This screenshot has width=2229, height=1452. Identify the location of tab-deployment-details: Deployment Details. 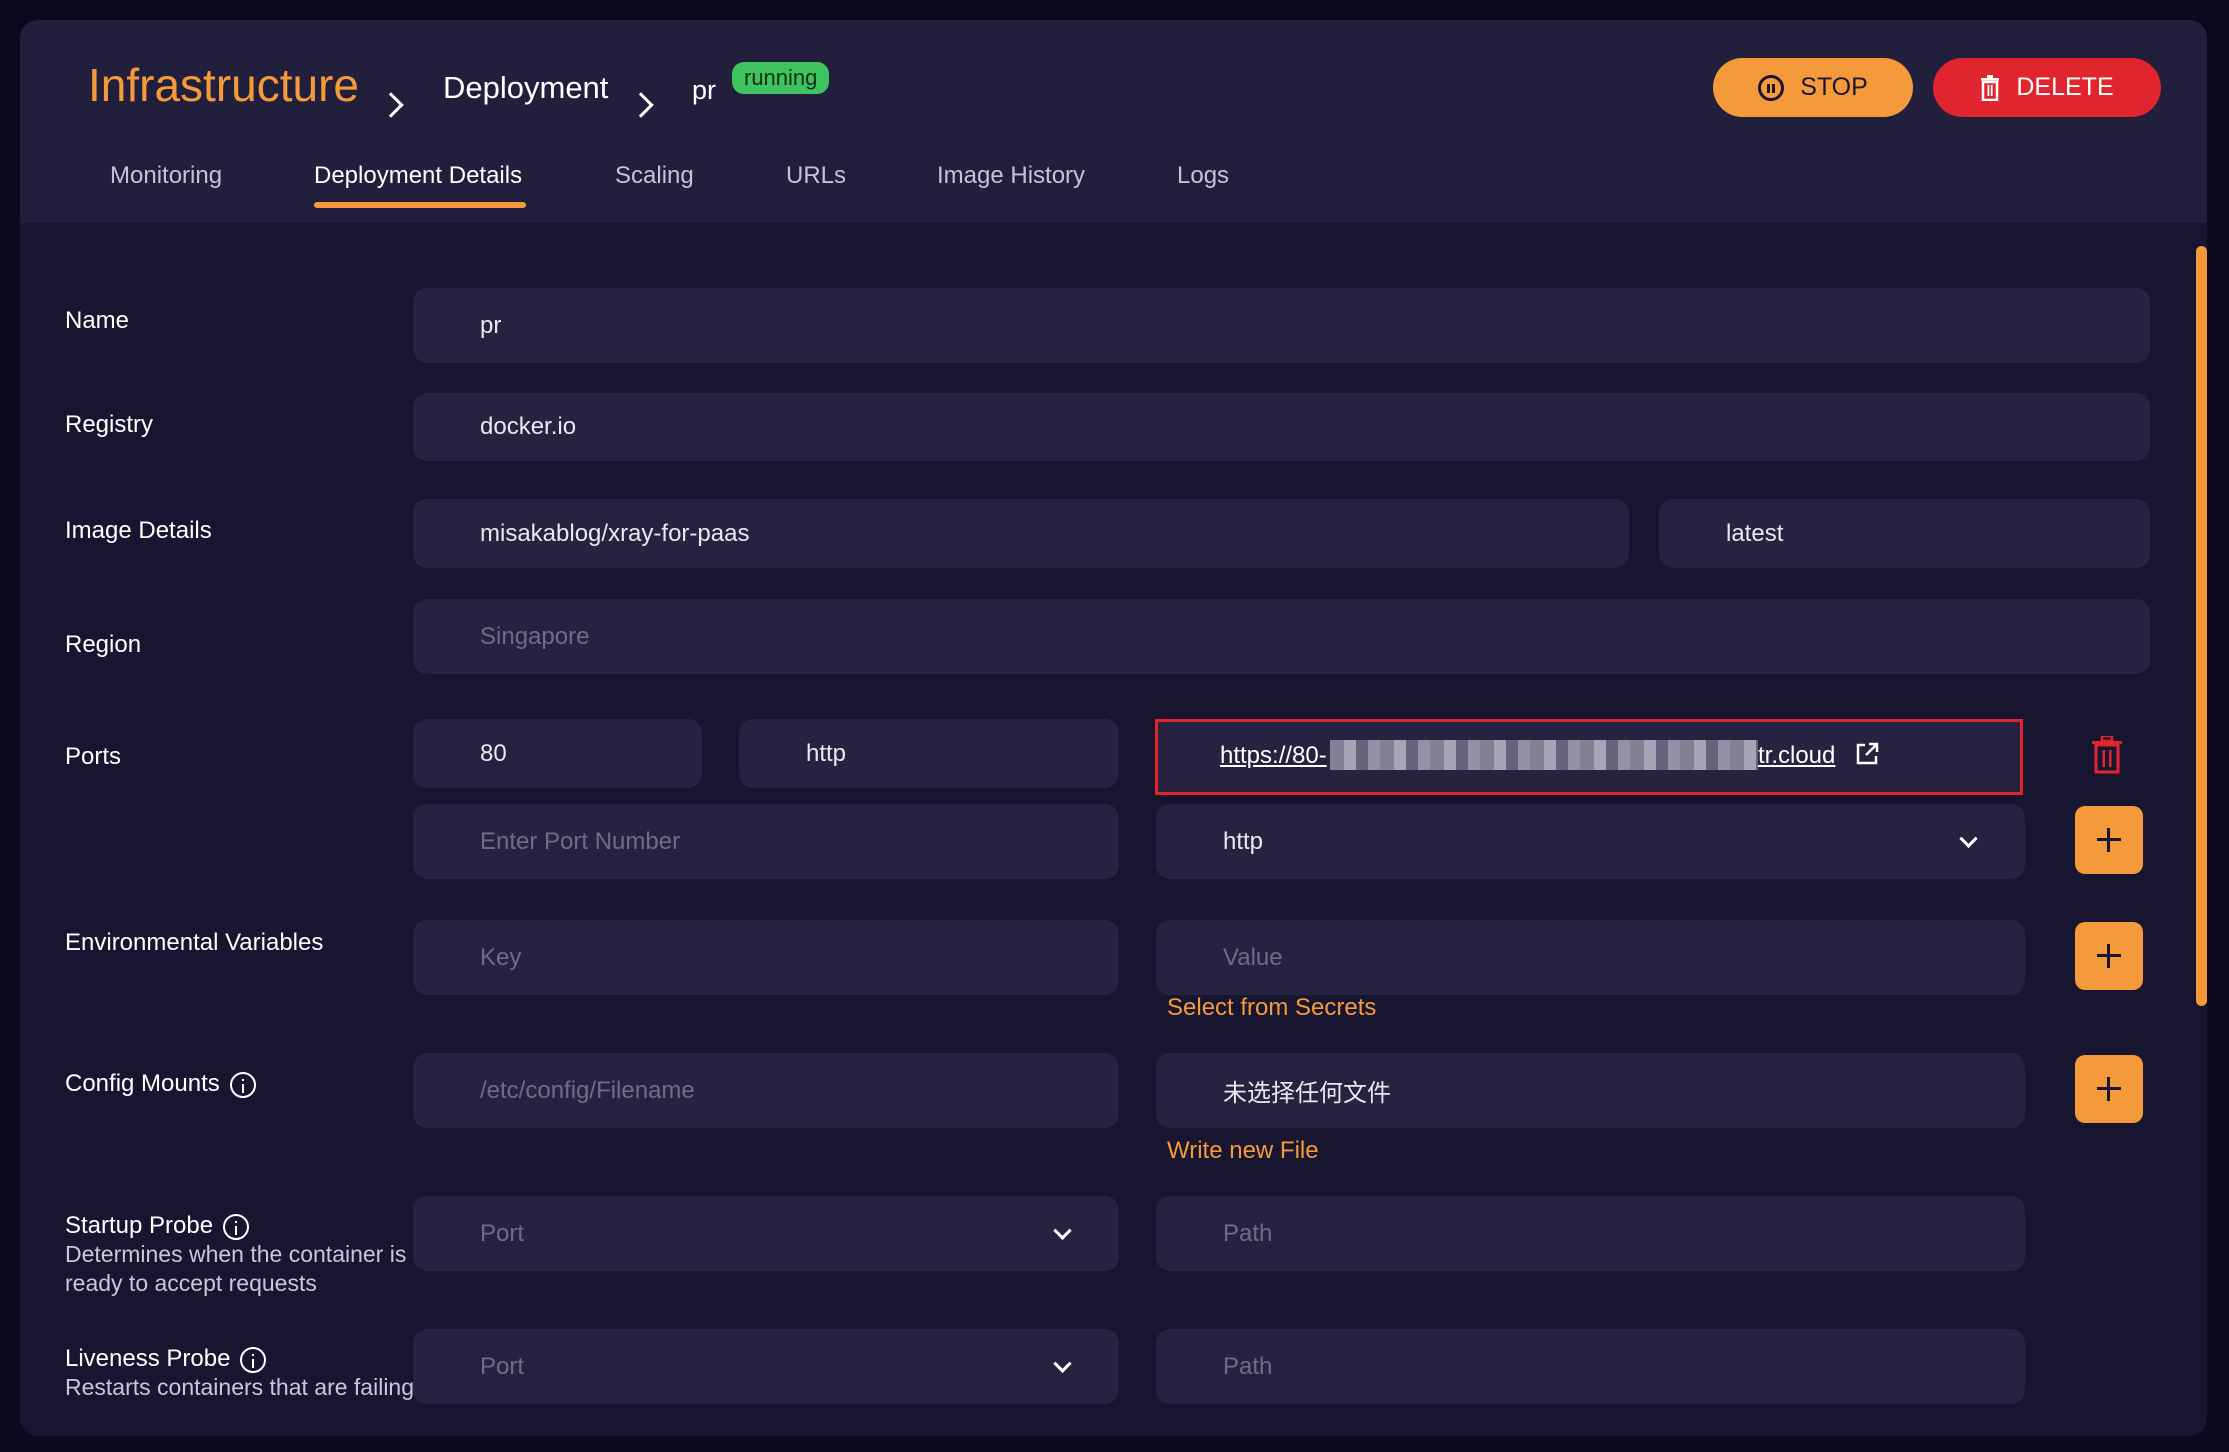
(418, 176).